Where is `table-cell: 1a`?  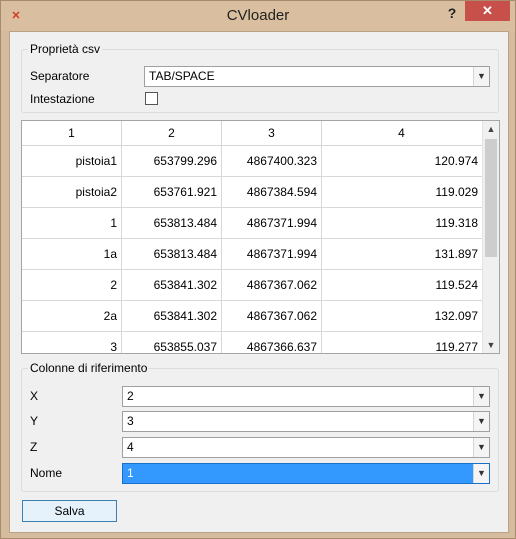
table-cell: 1a is located at coordinates (72, 254).